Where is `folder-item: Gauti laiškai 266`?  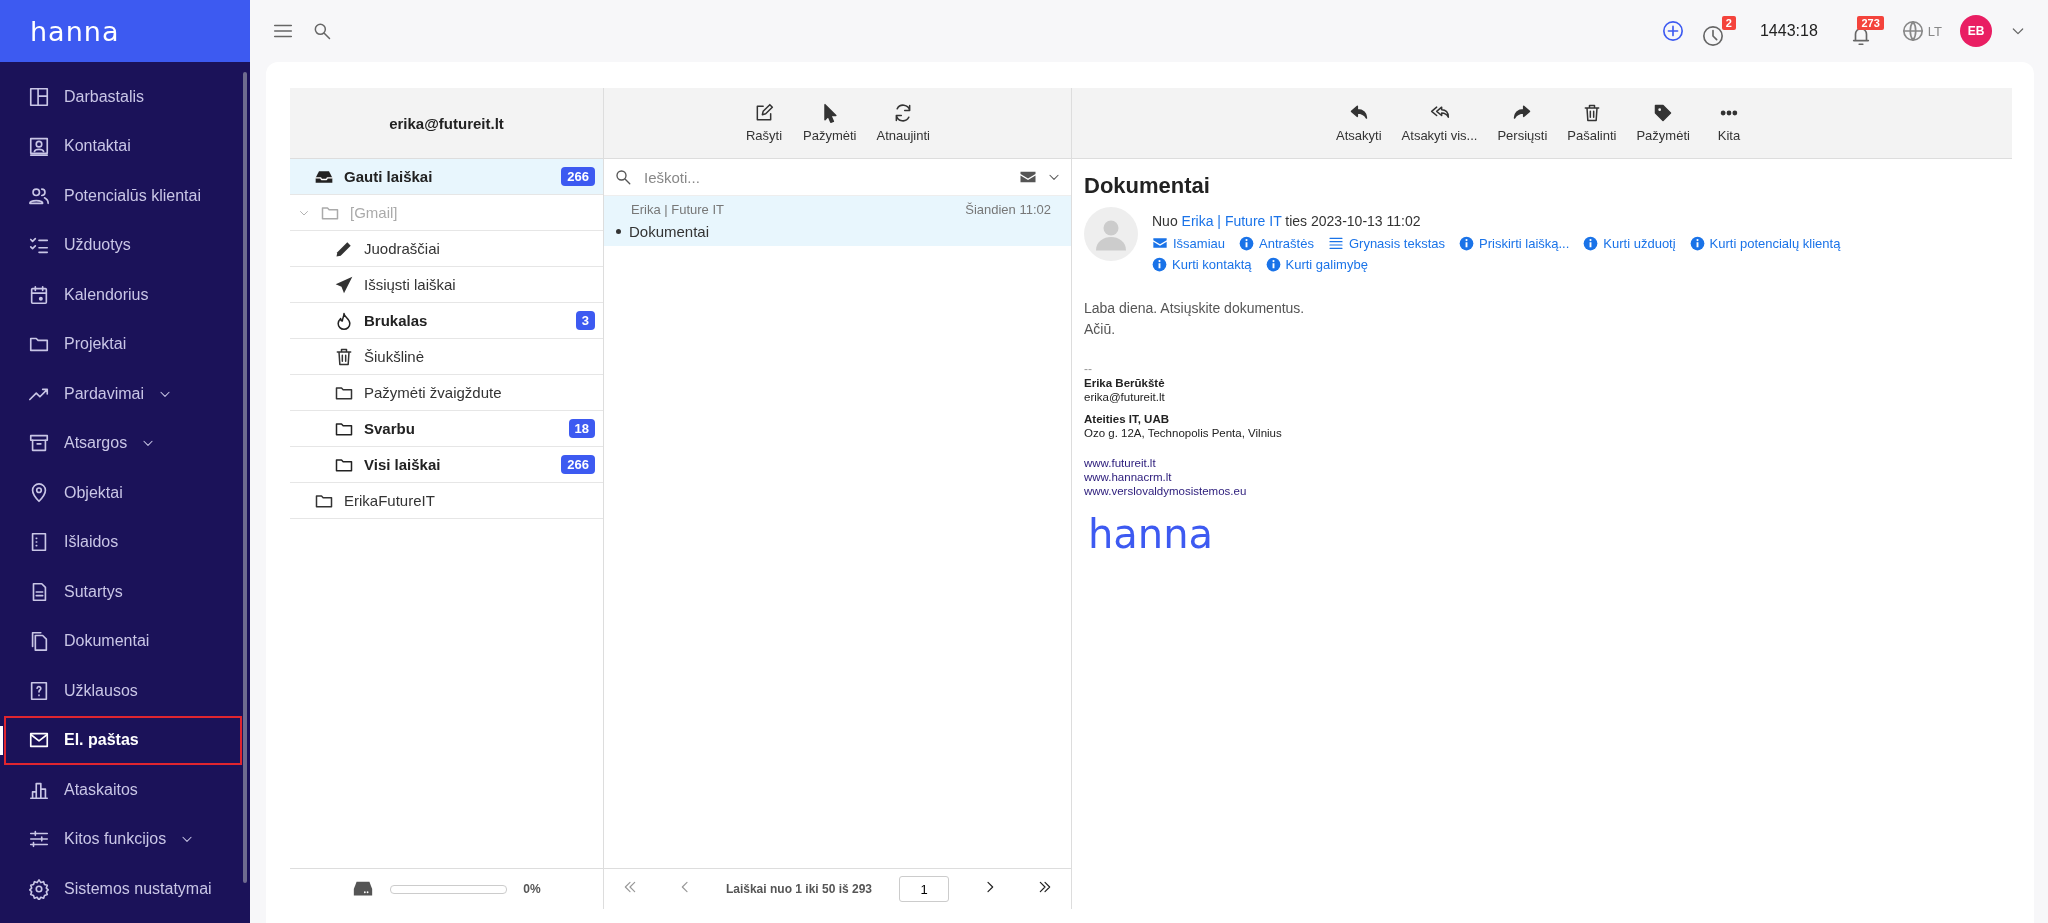
folder-item: Gauti laiškai 266 is located at coordinates (446, 177).